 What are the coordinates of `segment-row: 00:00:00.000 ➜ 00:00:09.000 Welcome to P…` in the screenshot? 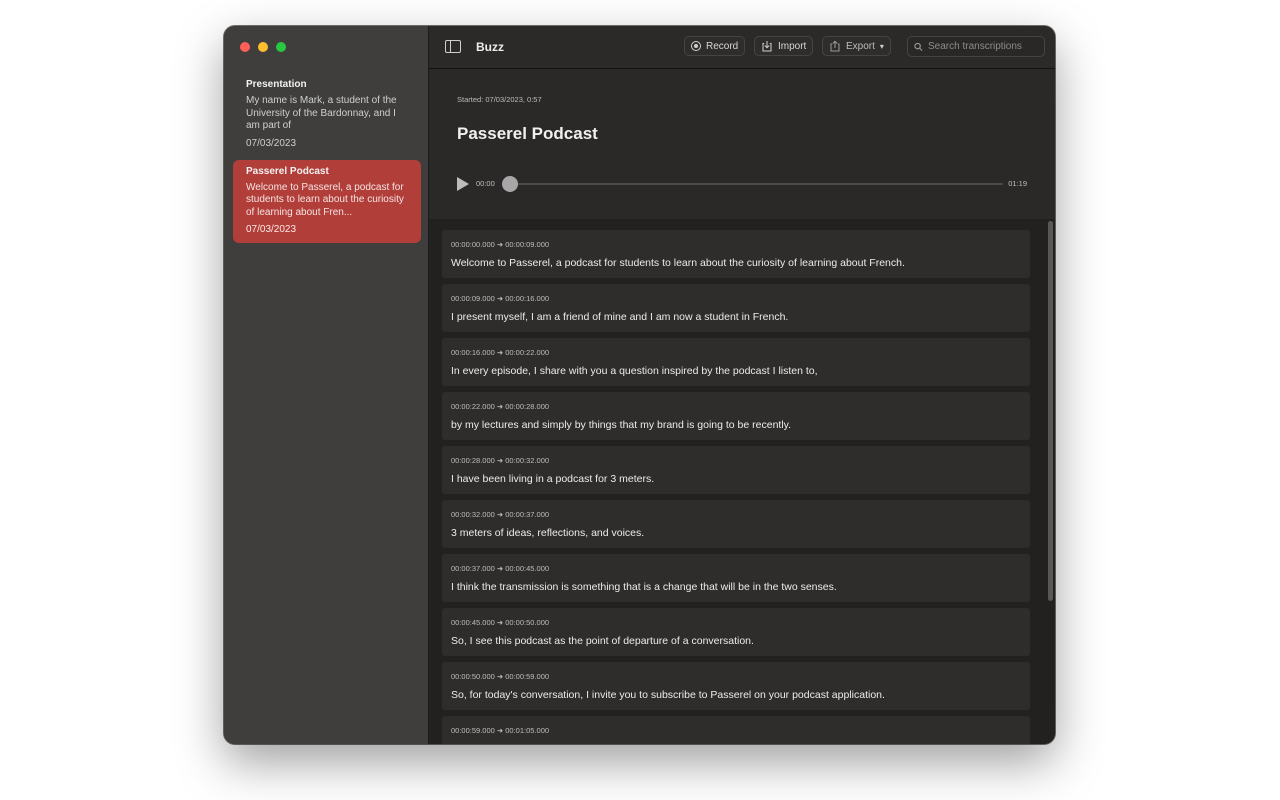 It's located at (736, 254).